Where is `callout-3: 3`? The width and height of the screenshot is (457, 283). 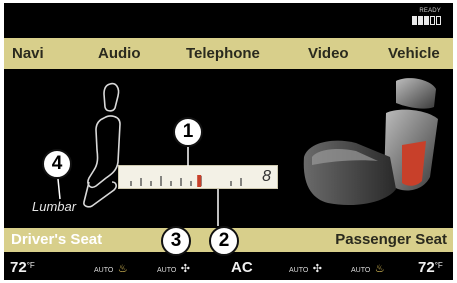 callout-3: 3 is located at coordinates (176, 241).